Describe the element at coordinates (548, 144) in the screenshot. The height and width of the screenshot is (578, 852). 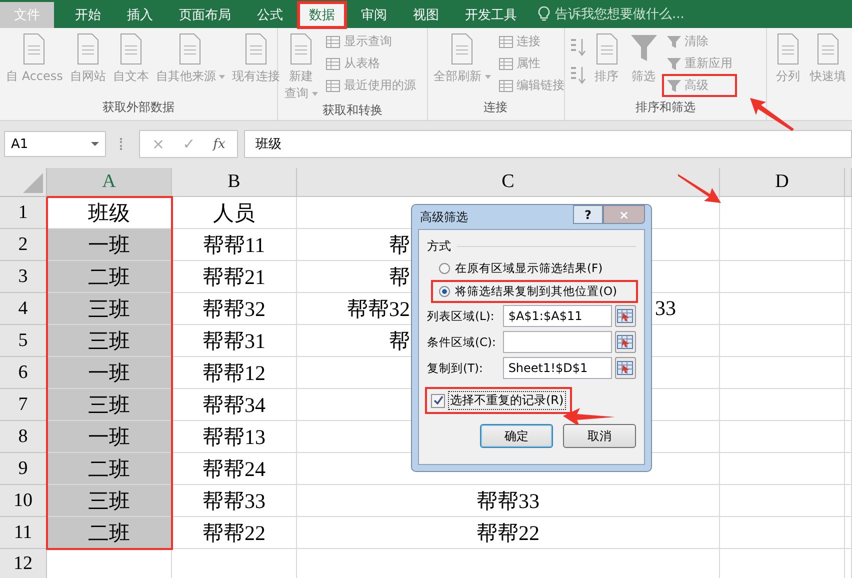
I see `formula-input: 班级` at that location.